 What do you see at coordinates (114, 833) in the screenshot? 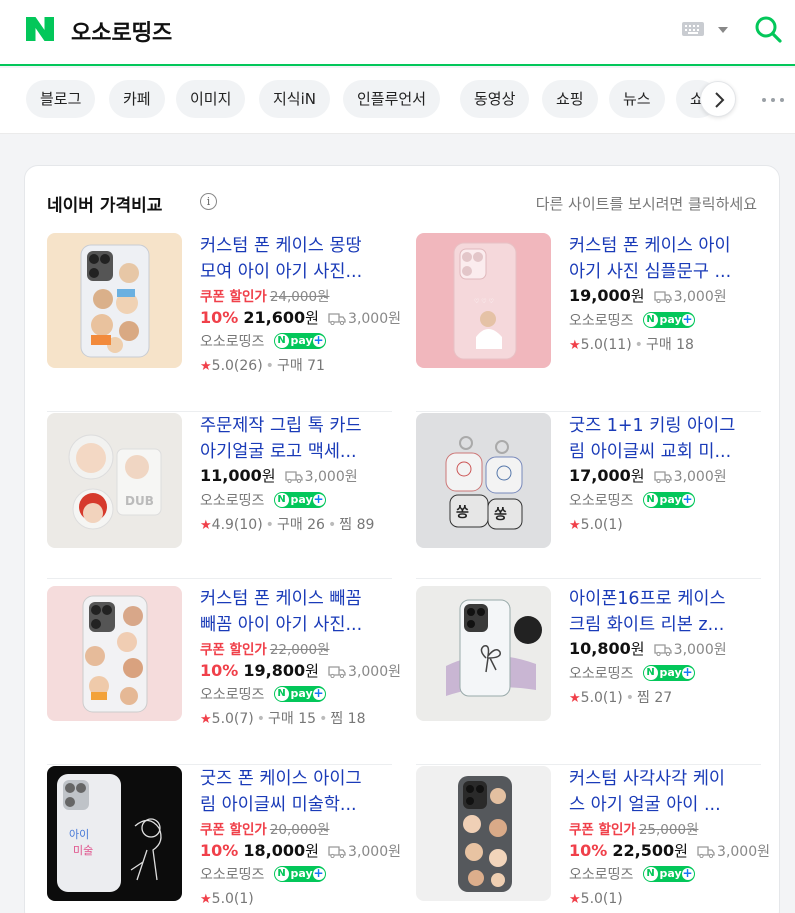
I see `product-image: 아이 미술` at bounding box center [114, 833].